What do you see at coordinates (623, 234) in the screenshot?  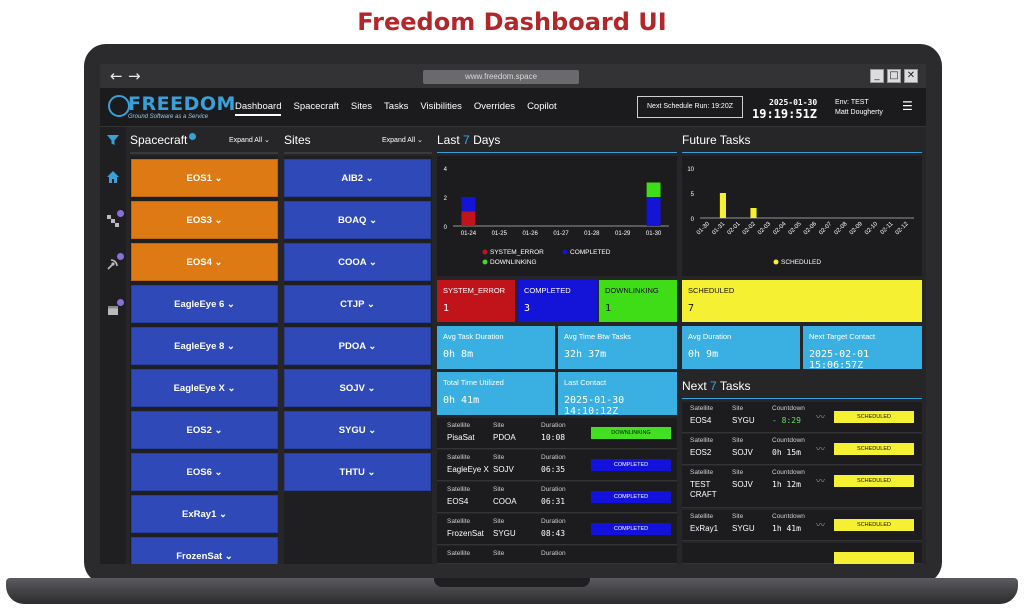 I see `x-tick-label: 01-29` at bounding box center [623, 234].